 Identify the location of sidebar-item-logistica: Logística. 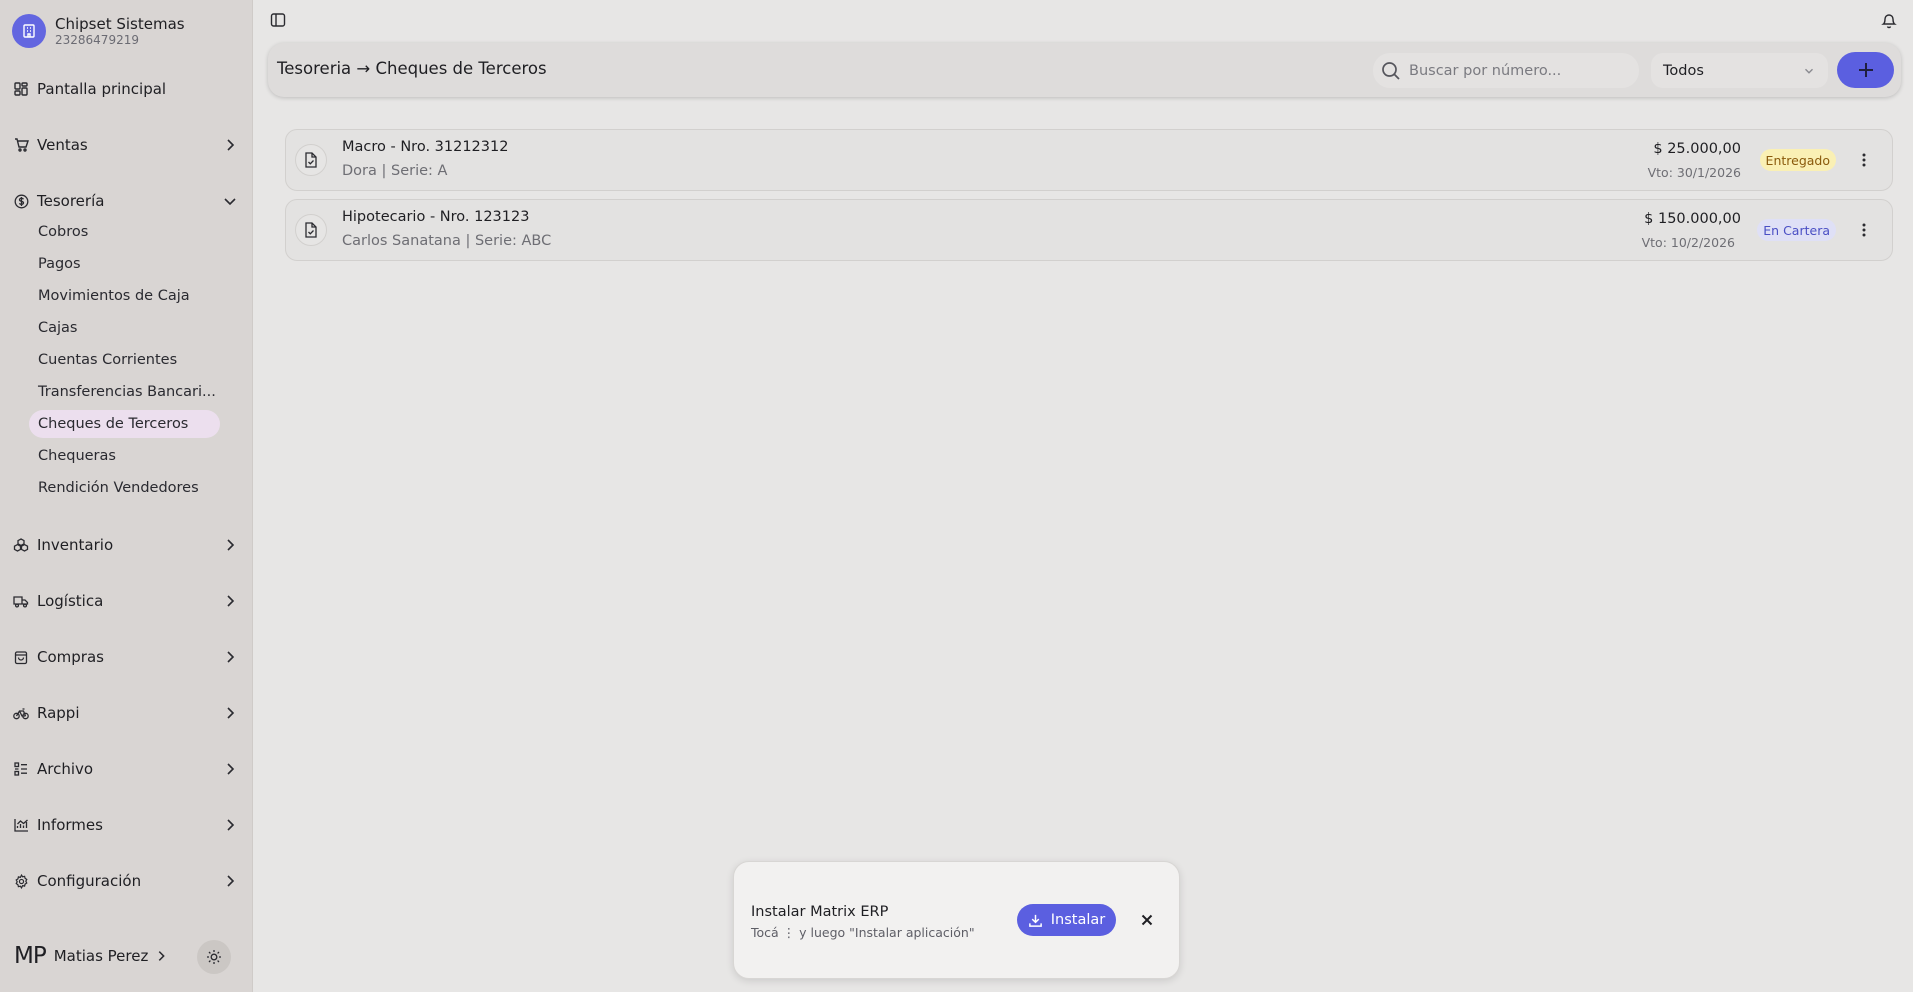
(125, 601).